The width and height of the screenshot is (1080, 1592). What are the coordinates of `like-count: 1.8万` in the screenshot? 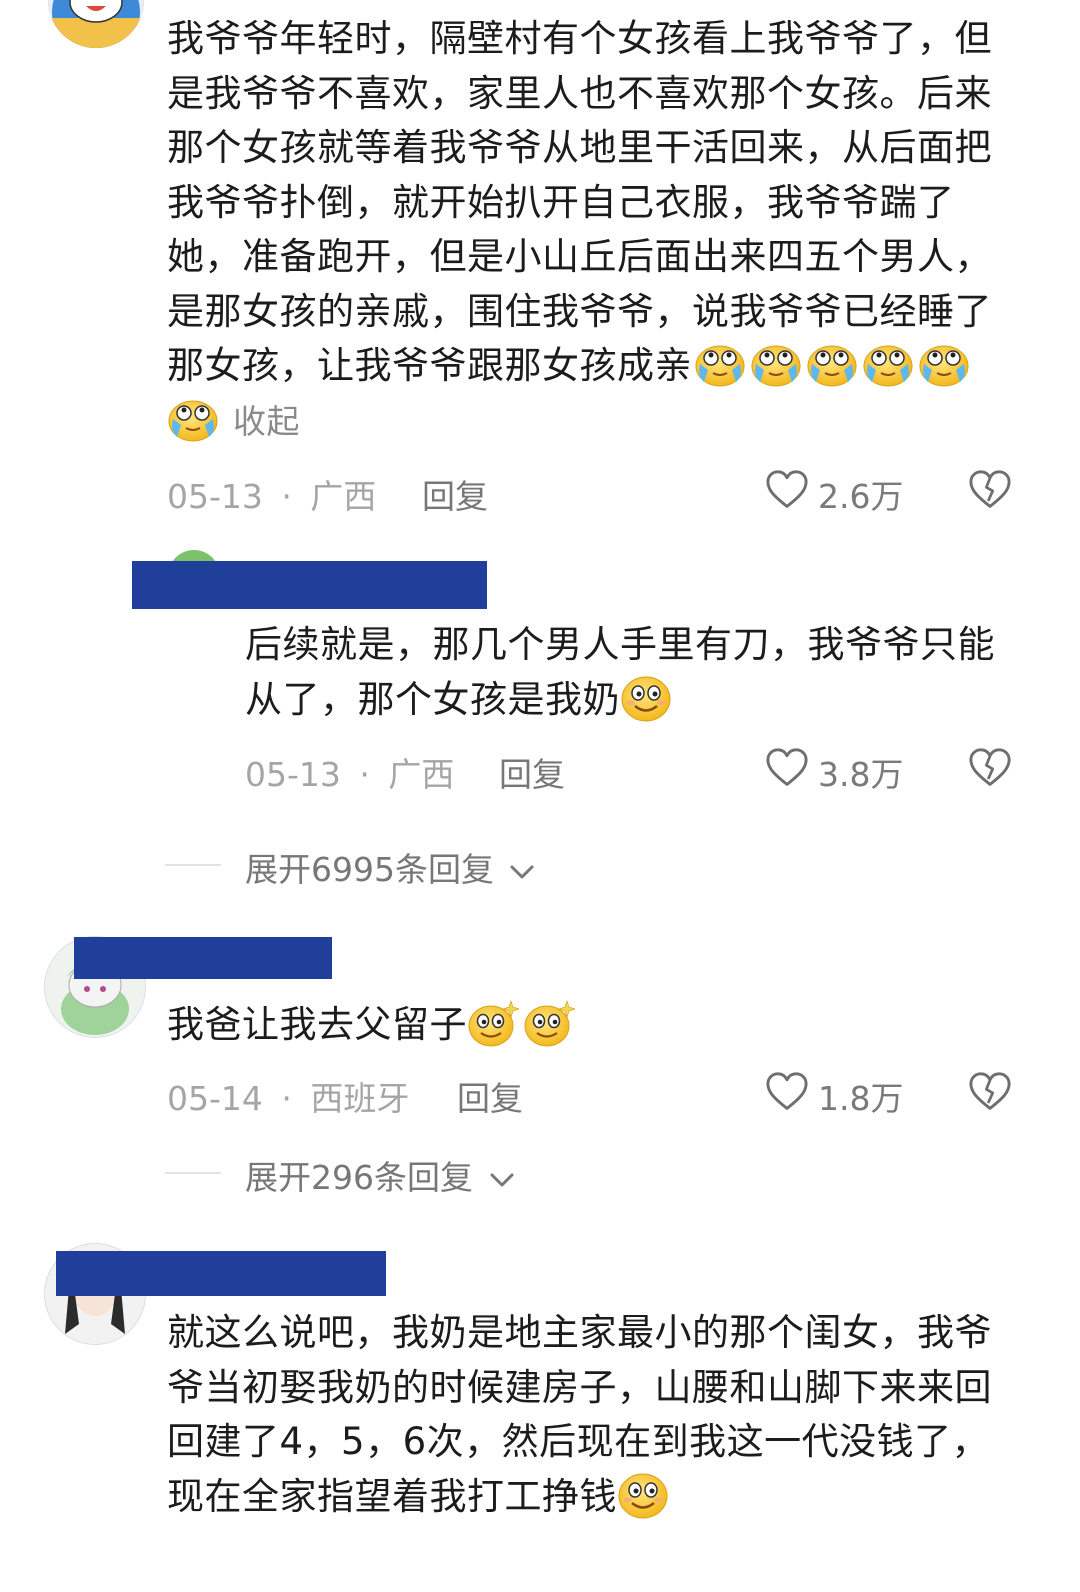 It's located at (861, 1098).